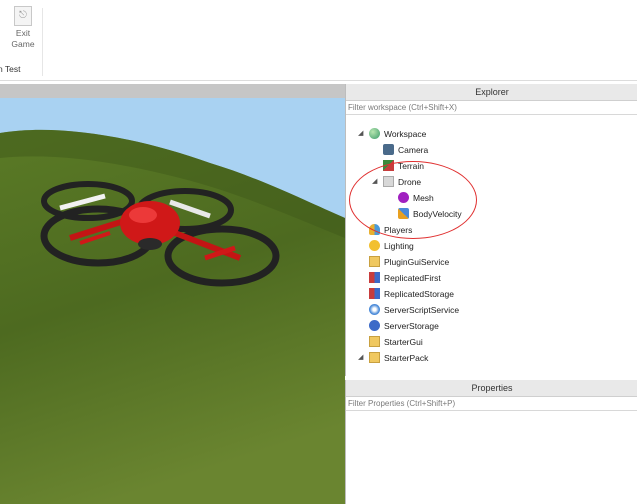 Image resolution: width=637 pixels, height=504 pixels. Describe the element at coordinates (405, 278) in the screenshot. I see `tree-item-replicatedfirst: ReplicatedFirst` at that location.